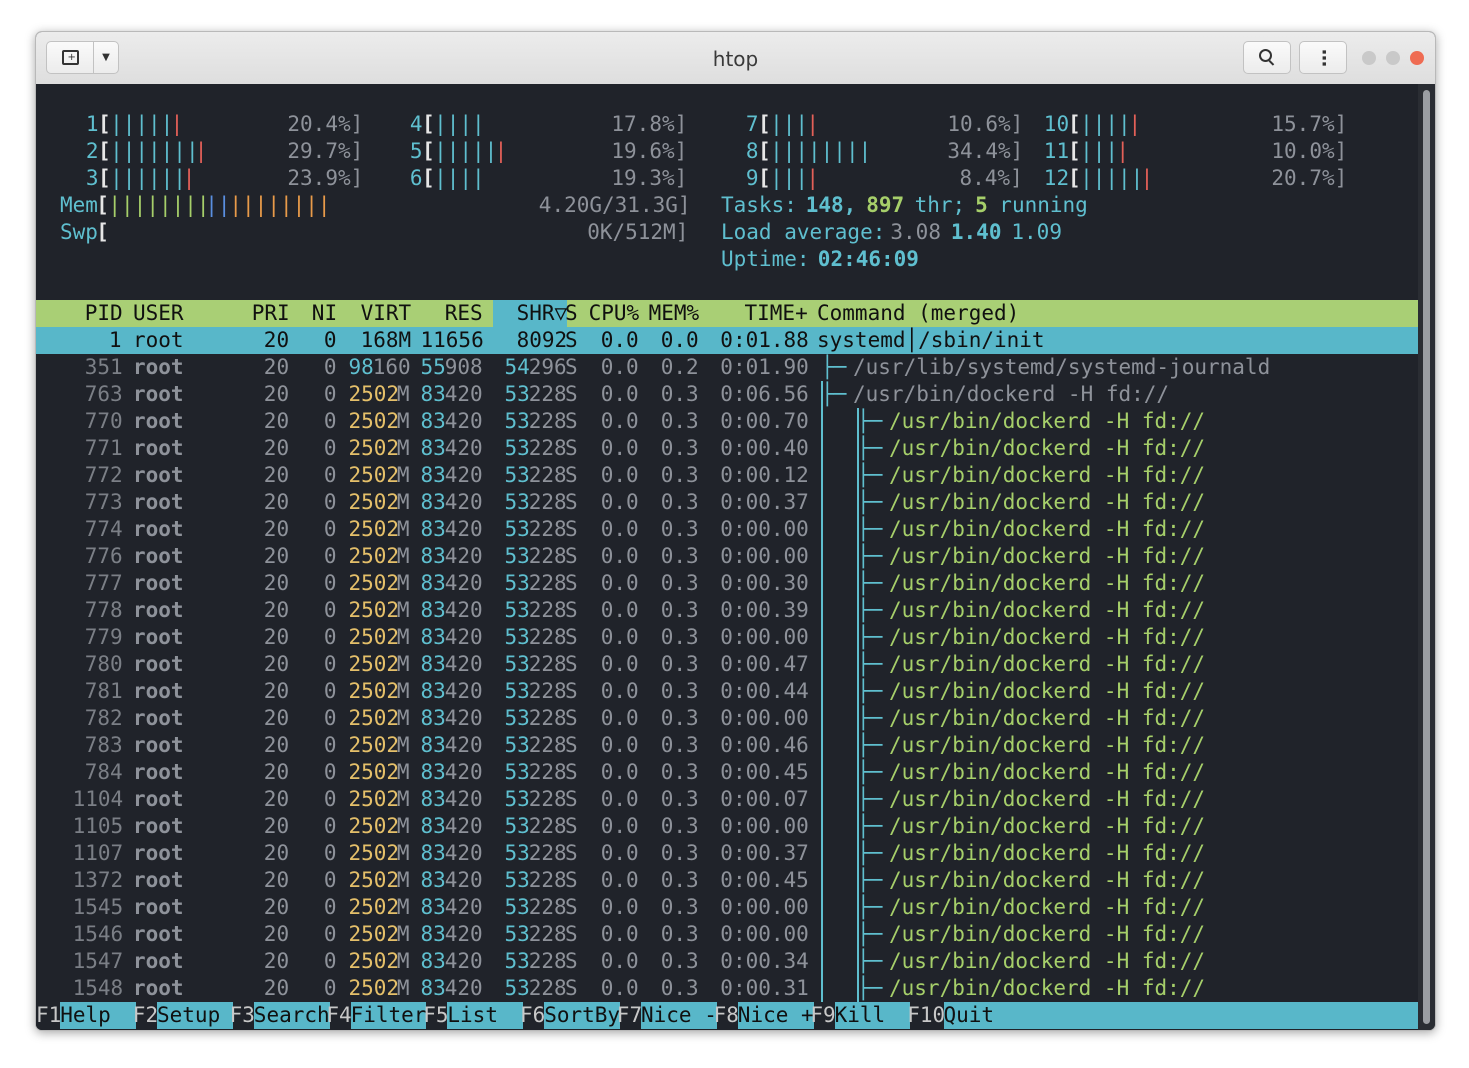 The height and width of the screenshot is (1068, 1469). Describe the element at coordinates (464, 313) in the screenshot. I see `column-header-res: RES` at that location.